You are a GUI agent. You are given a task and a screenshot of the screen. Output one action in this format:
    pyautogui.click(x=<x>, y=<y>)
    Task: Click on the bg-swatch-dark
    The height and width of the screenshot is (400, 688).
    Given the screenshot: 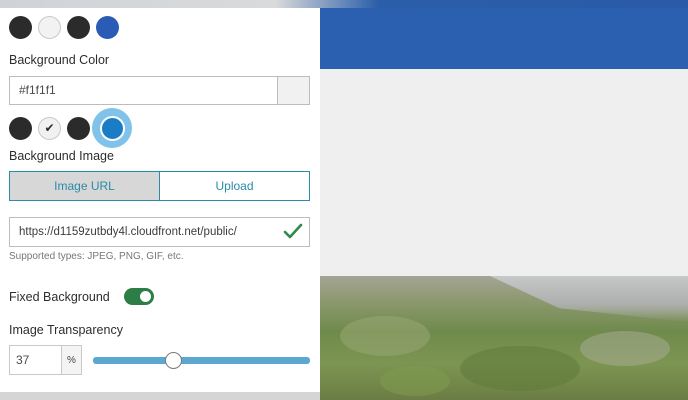 What is the action you would take?
    pyautogui.click(x=20, y=128)
    